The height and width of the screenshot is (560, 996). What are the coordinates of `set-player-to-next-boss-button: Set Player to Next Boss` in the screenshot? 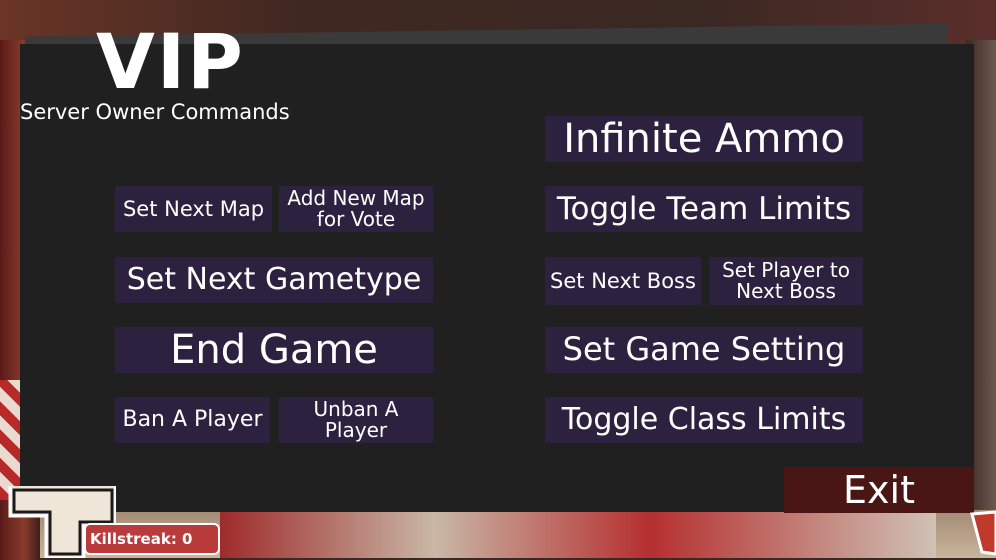 It's located at (786, 281).